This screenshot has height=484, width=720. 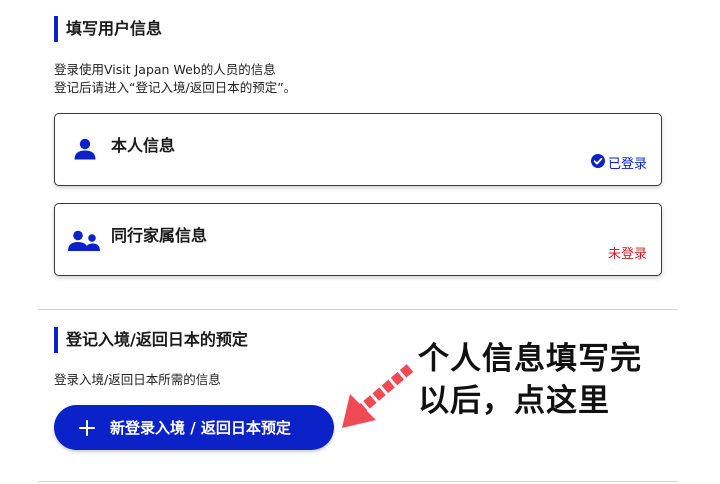 I want to click on user-info-section-title: 填写用户信息, so click(x=108, y=29).